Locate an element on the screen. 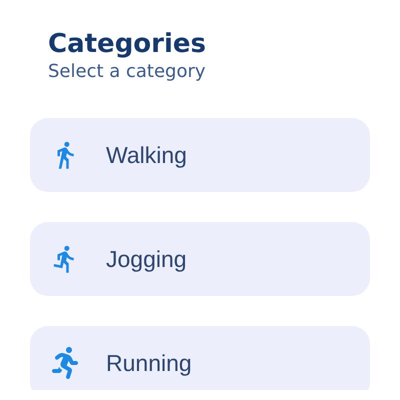 The width and height of the screenshot is (400, 400). page-title: Categories is located at coordinates (128, 44).